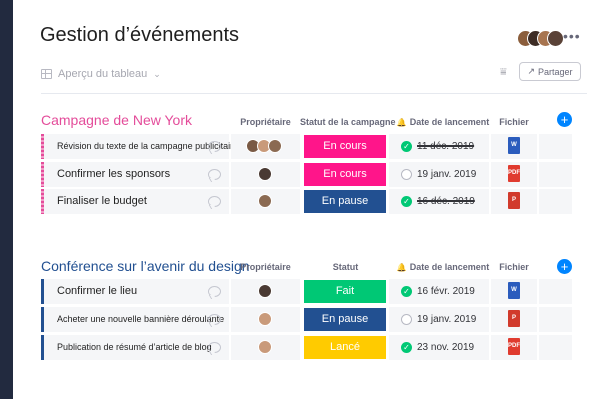 Image resolution: width=600 pixels, height=399 pixels. What do you see at coordinates (446, 347) in the screenshot?
I see `date-value: 23 nov. 2019` at bounding box center [446, 347].